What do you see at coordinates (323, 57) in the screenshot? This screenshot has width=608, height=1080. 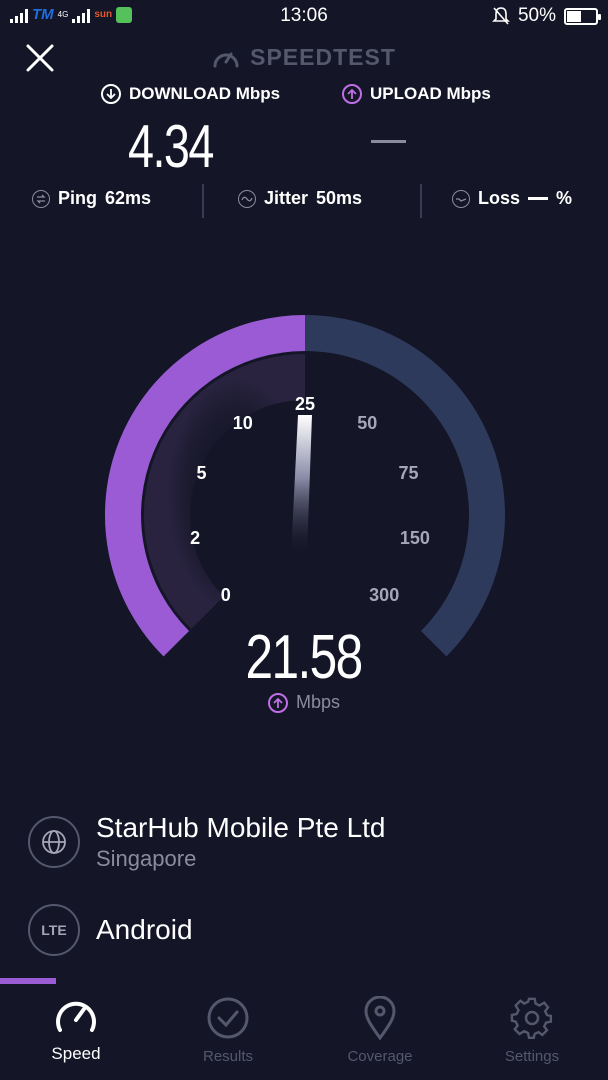 I see `brand-label: SPEEDTEST` at bounding box center [323, 57].